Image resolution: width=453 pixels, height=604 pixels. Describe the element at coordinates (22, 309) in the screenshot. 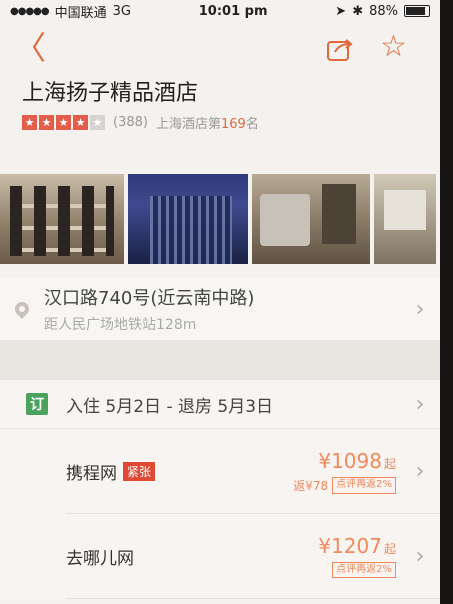

I see `location-pin-icon` at that location.